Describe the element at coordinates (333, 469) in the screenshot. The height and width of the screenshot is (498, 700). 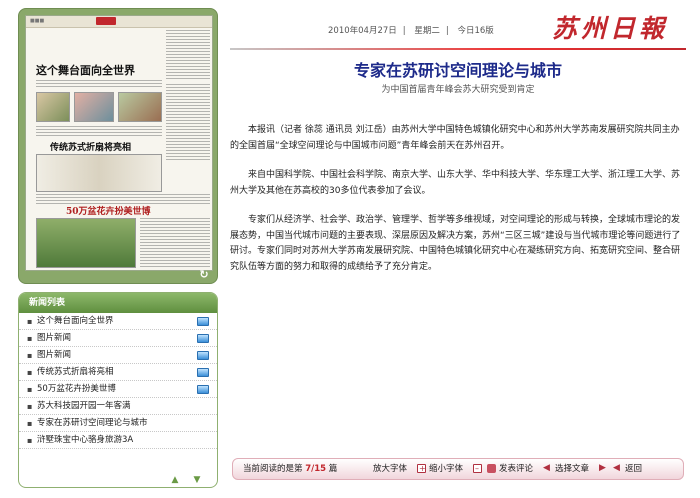
I see `reading-suffix: 篇` at that location.